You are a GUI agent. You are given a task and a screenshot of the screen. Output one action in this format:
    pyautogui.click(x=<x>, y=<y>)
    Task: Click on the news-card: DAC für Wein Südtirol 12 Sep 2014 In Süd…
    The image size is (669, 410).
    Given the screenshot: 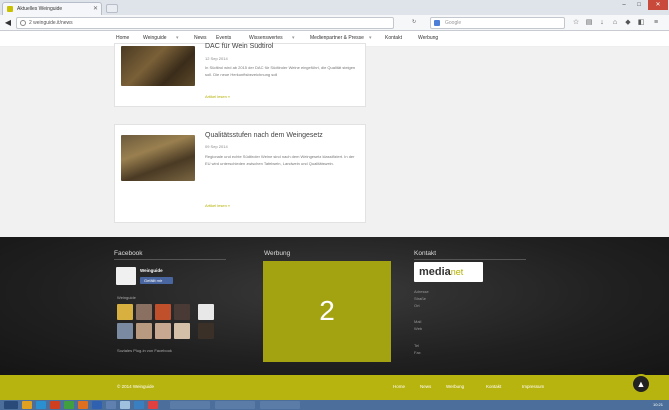 What is the action you would take?
    pyautogui.click(x=240, y=75)
    